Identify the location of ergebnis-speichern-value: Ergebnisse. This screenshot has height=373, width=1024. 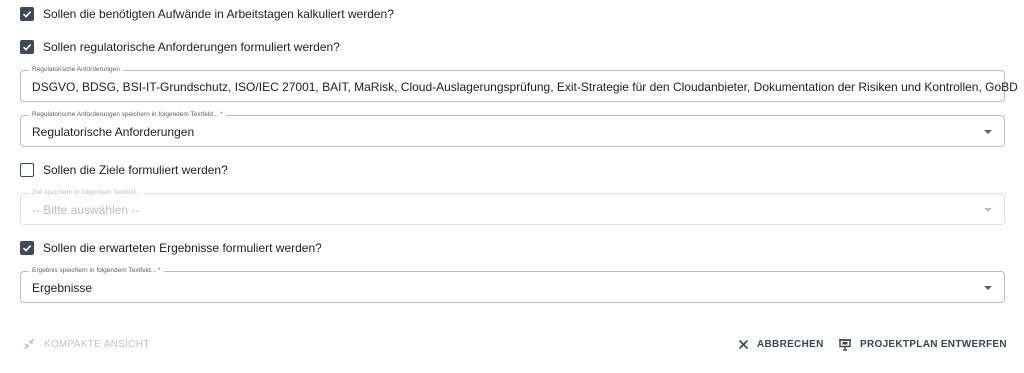
(62, 288).